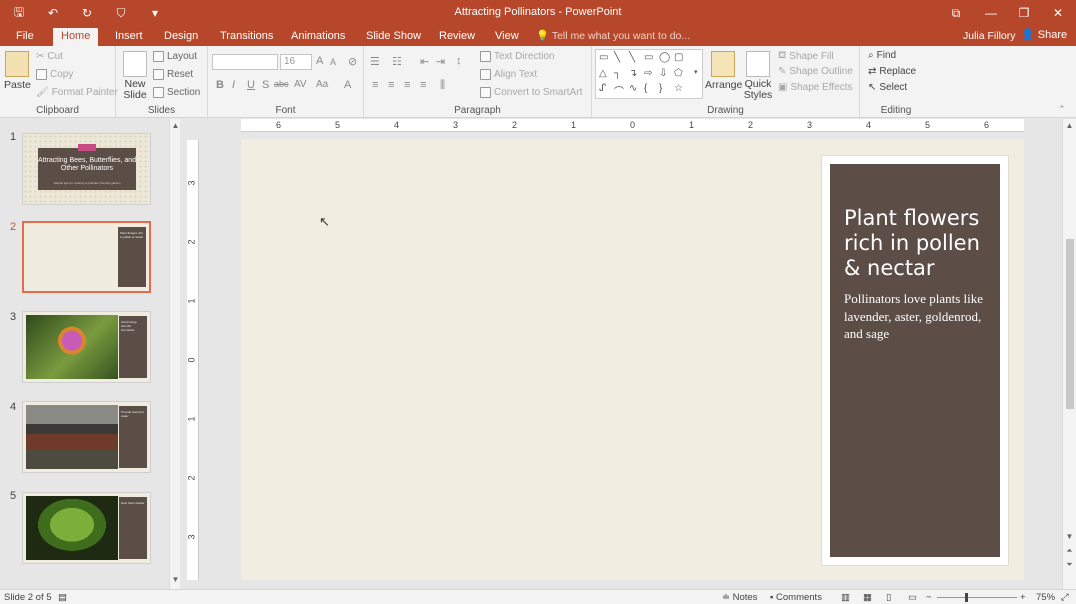 The width and height of the screenshot is (1076, 604). What do you see at coordinates (423, 85) in the screenshot?
I see `justify-icon: ≡` at bounding box center [423, 85].